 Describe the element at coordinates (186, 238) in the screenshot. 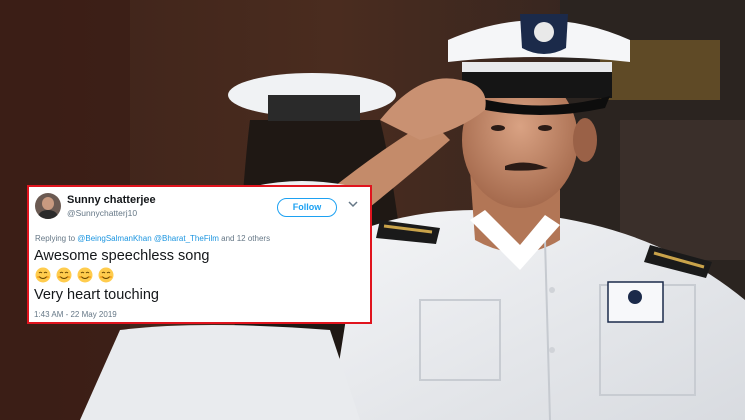

I see `mention-link: @Bharat_TheFilm` at that location.